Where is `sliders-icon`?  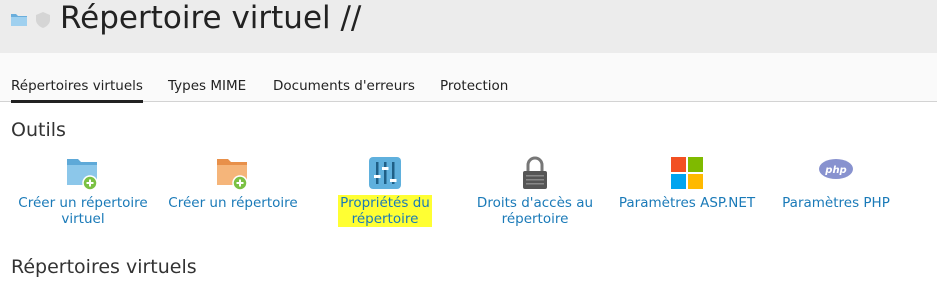 sliders-icon is located at coordinates (385, 173).